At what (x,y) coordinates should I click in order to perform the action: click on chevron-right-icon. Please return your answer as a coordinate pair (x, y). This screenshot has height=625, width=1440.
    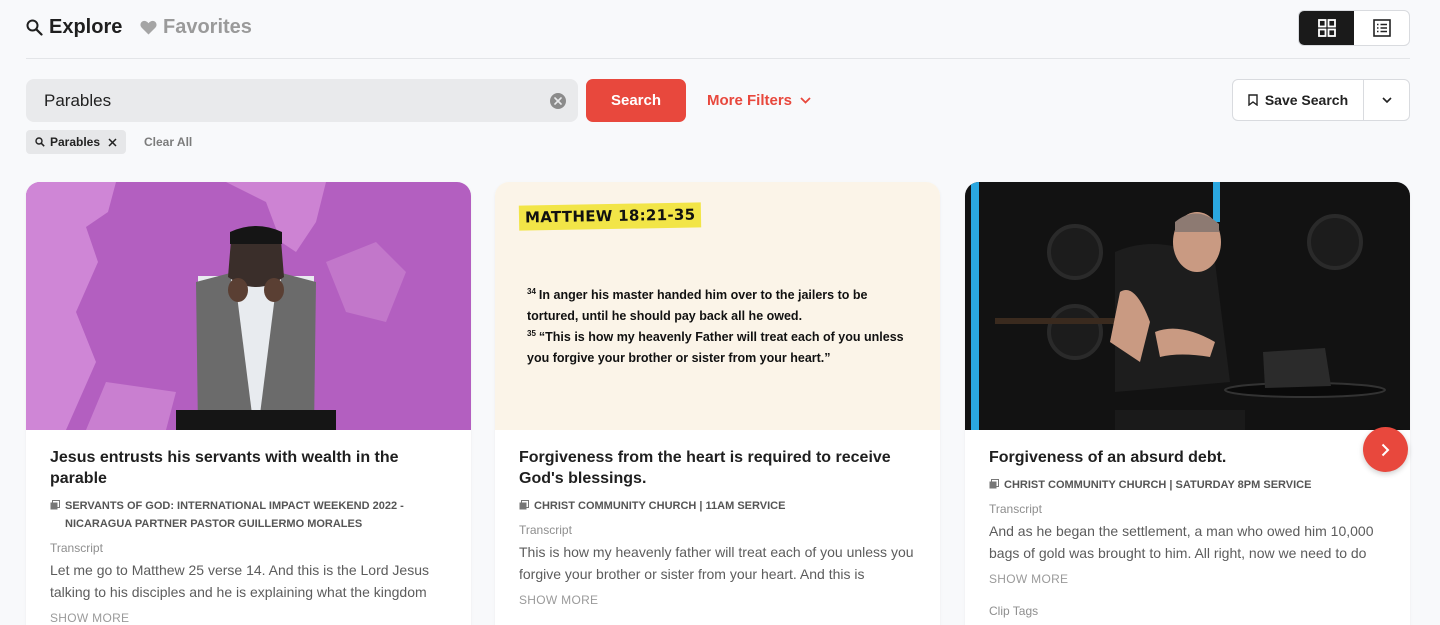
    Looking at the image, I should click on (1385, 449).